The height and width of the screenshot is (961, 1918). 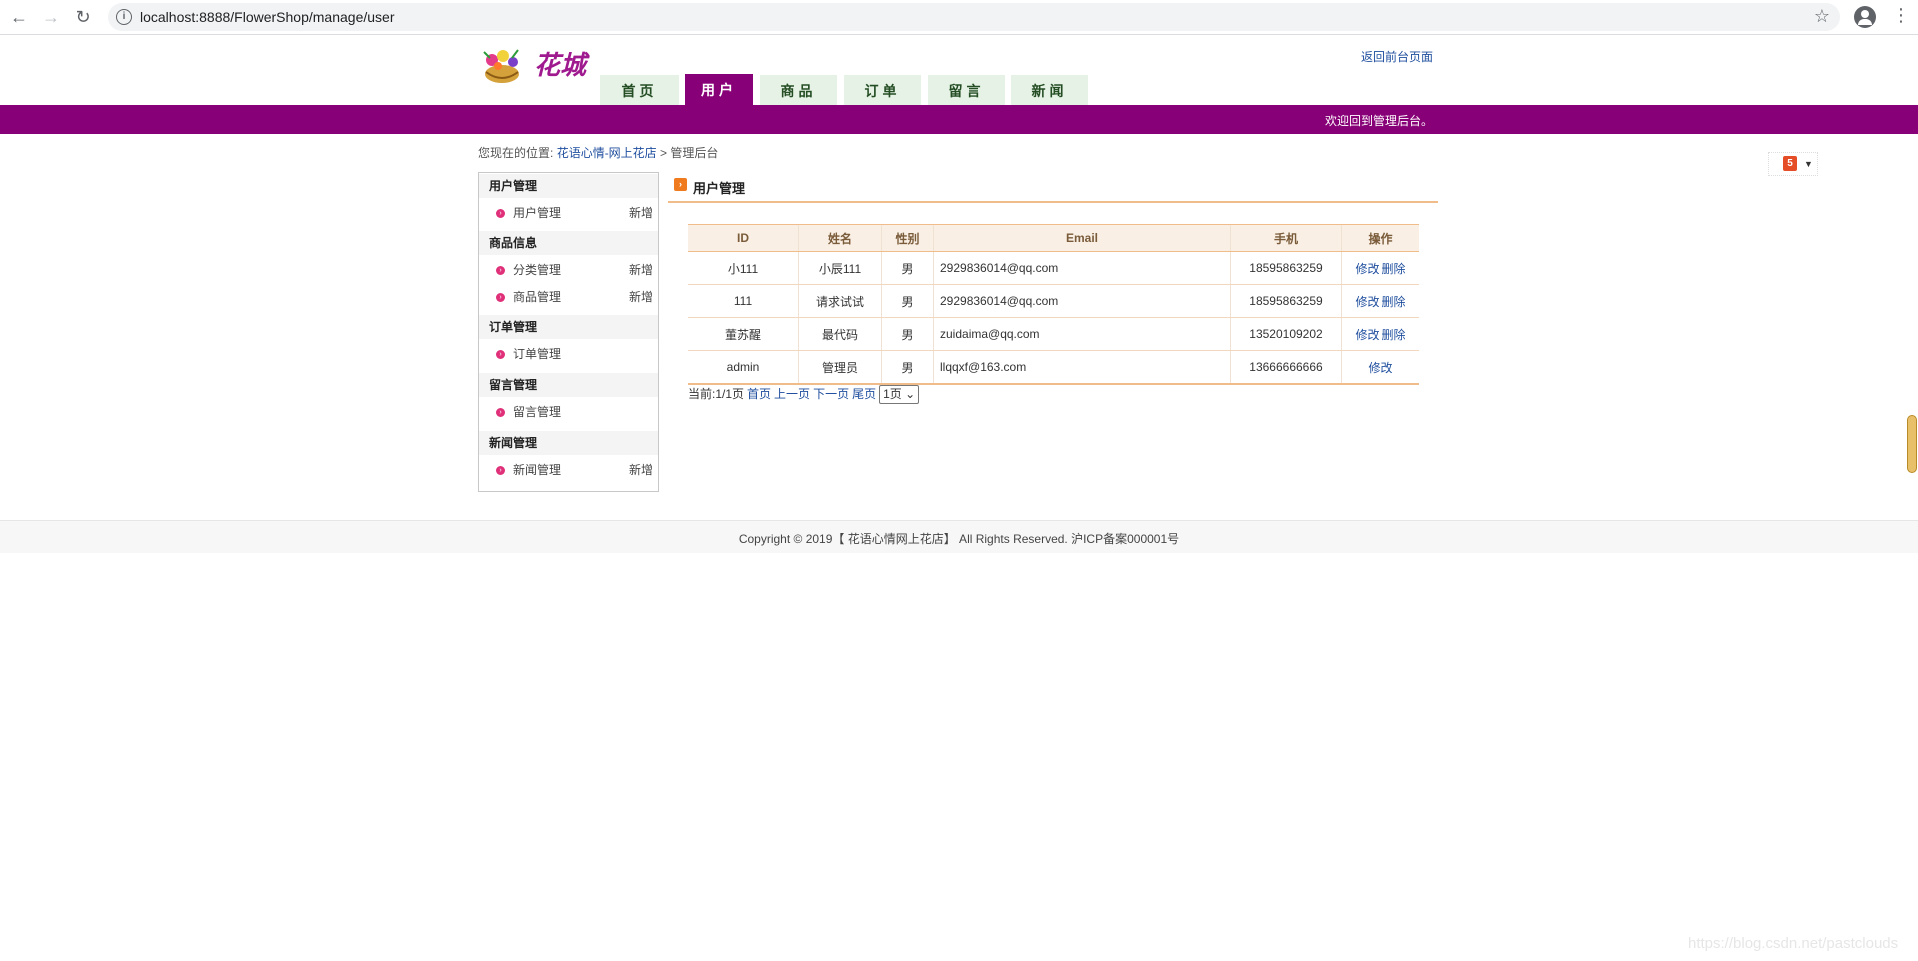 What do you see at coordinates (798, 90) in the screenshot?
I see `tab-products: 商品` at bounding box center [798, 90].